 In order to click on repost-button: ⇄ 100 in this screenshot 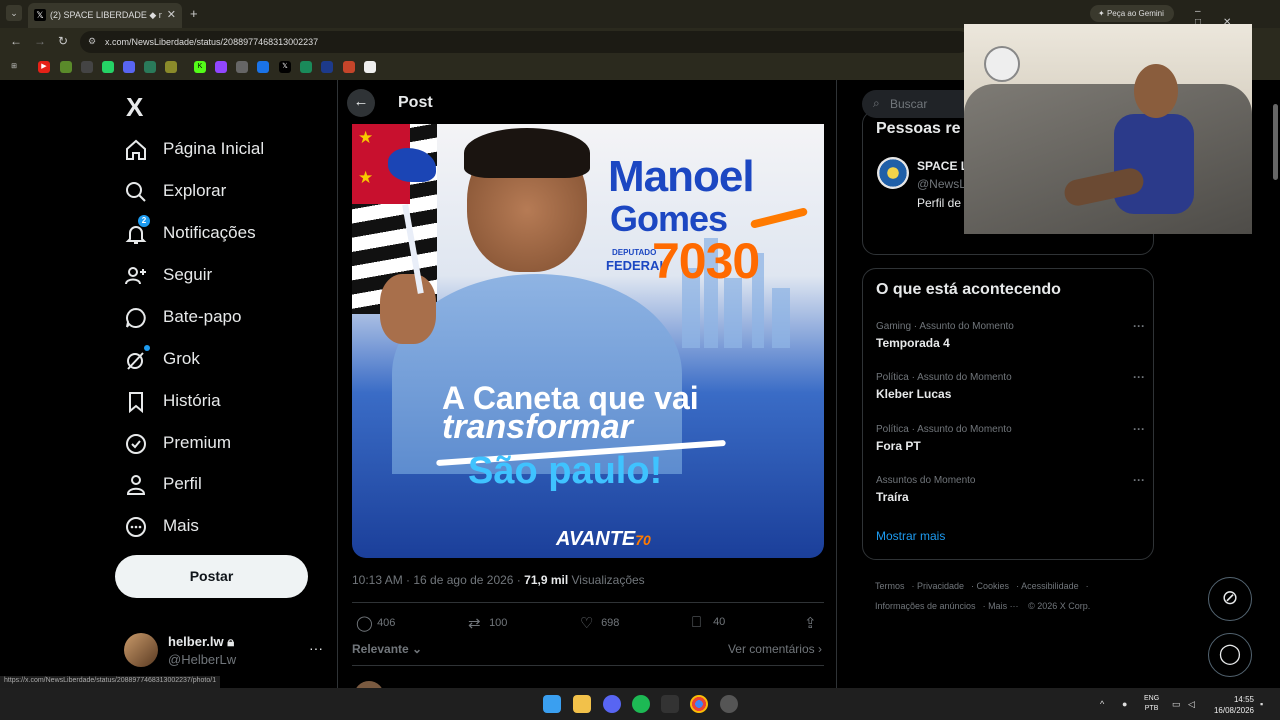, I will do `click(487, 623)`.